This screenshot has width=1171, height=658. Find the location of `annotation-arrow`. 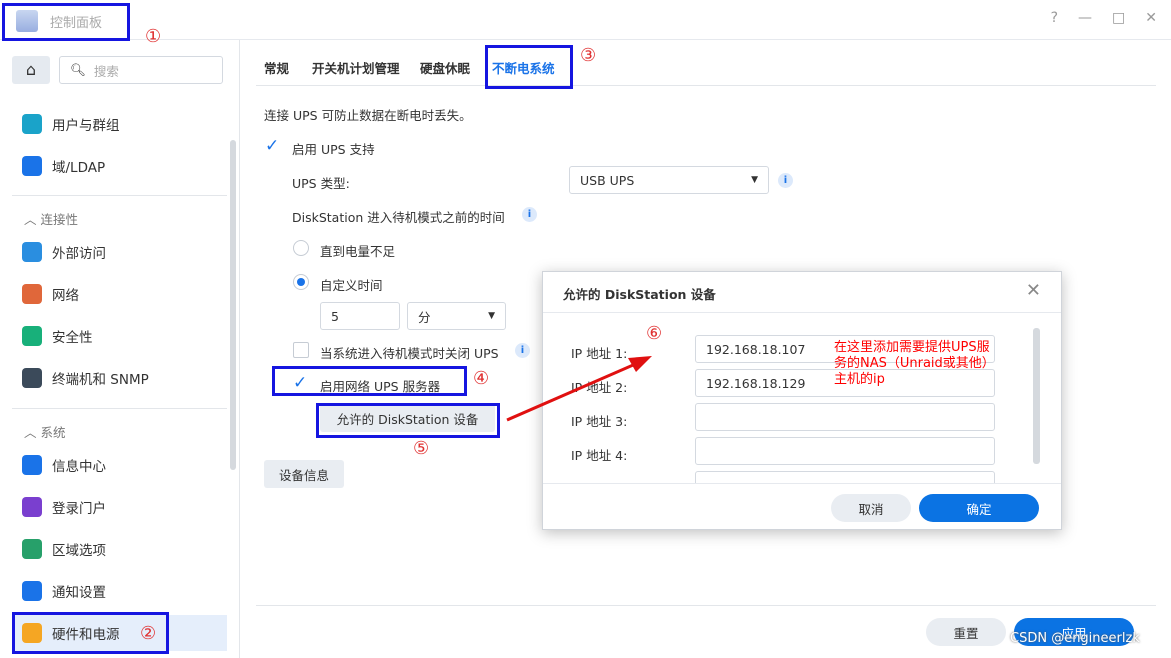

annotation-arrow is located at coordinates (579, 389).